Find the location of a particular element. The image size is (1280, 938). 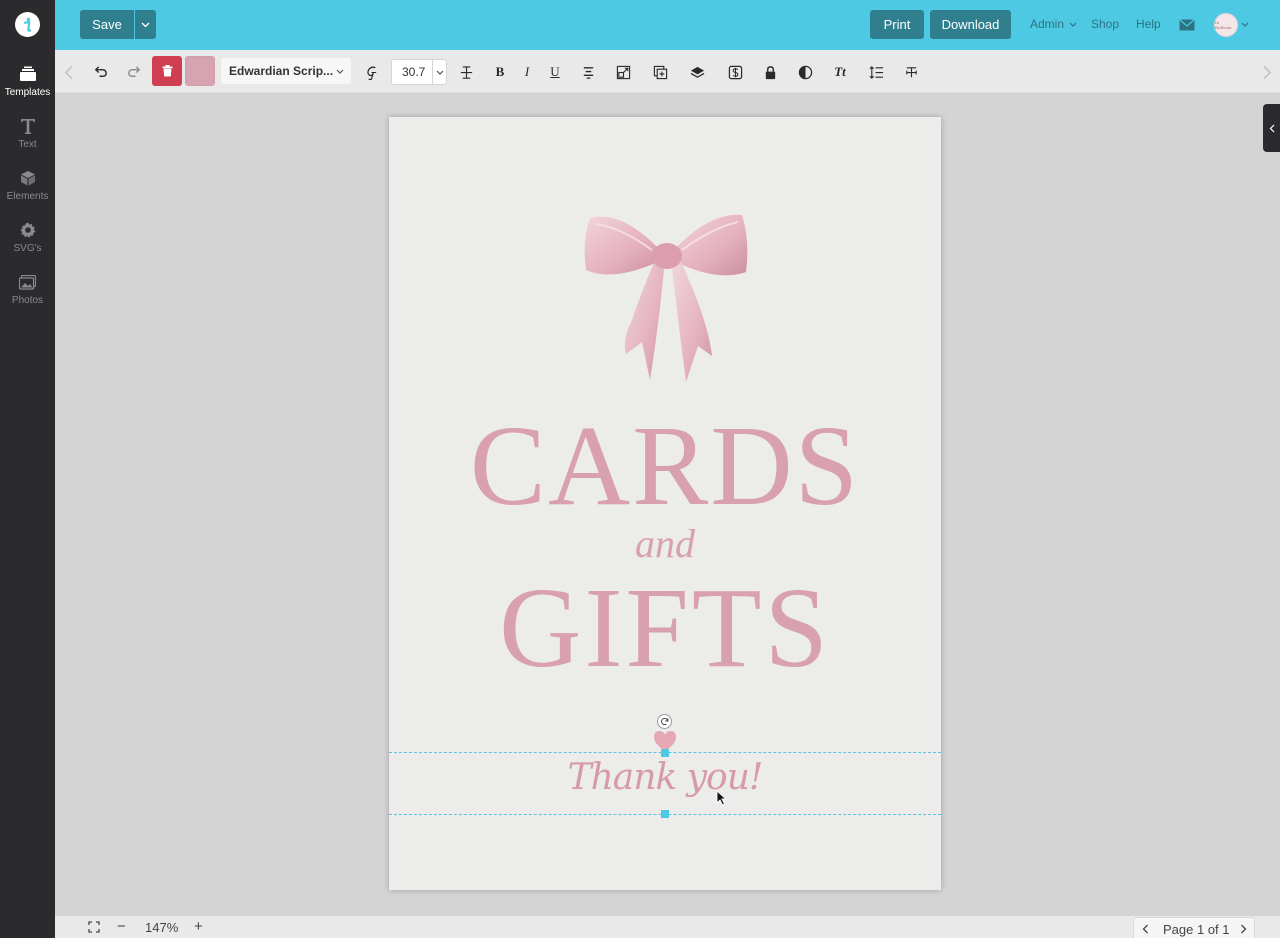

lock-button is located at coordinates (770, 72).